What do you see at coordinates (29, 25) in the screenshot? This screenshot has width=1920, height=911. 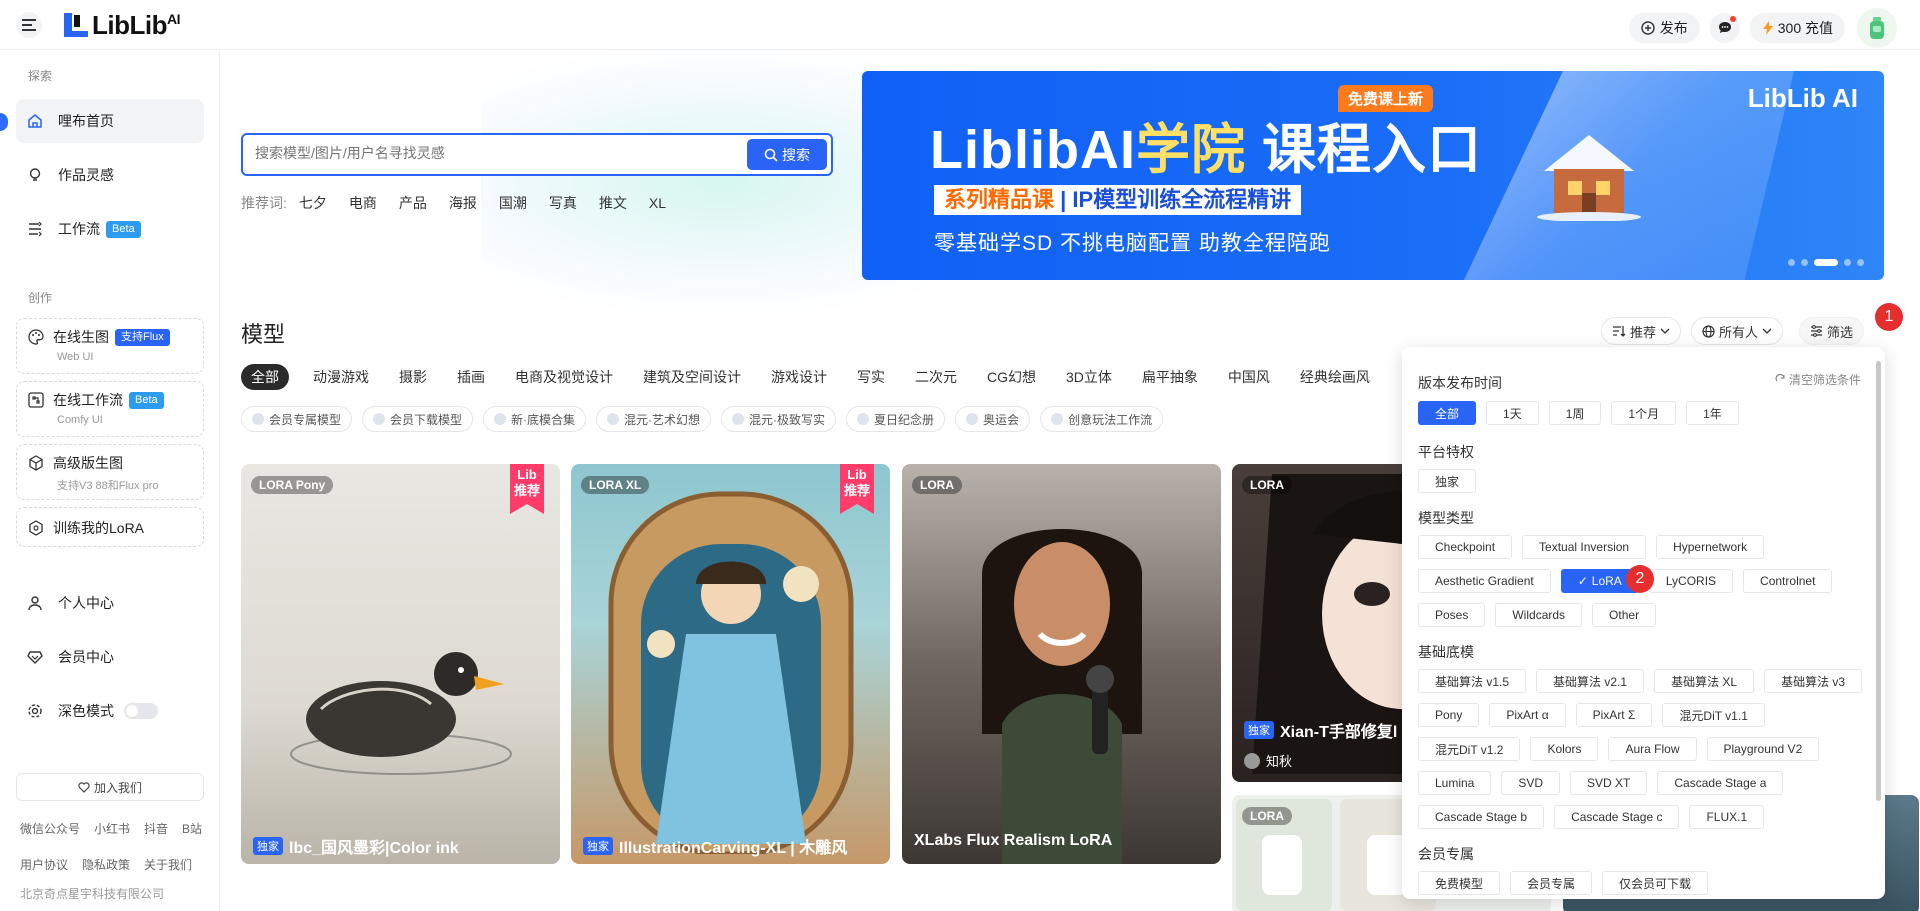 I see `menu-icon` at bounding box center [29, 25].